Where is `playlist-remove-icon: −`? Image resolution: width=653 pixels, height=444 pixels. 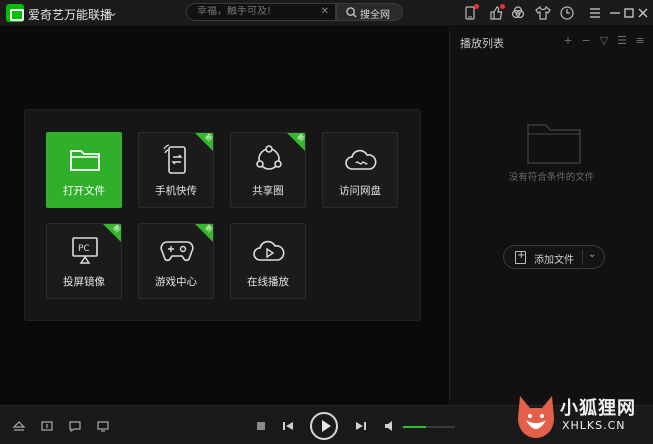 playlist-remove-icon: − is located at coordinates (586, 40).